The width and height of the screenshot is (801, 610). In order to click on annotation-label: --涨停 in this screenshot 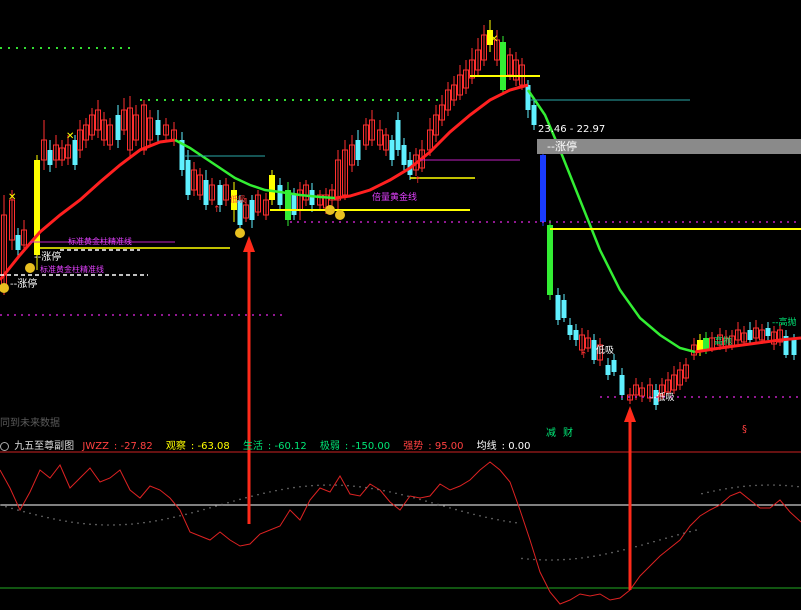, I will do `click(47, 256)`.